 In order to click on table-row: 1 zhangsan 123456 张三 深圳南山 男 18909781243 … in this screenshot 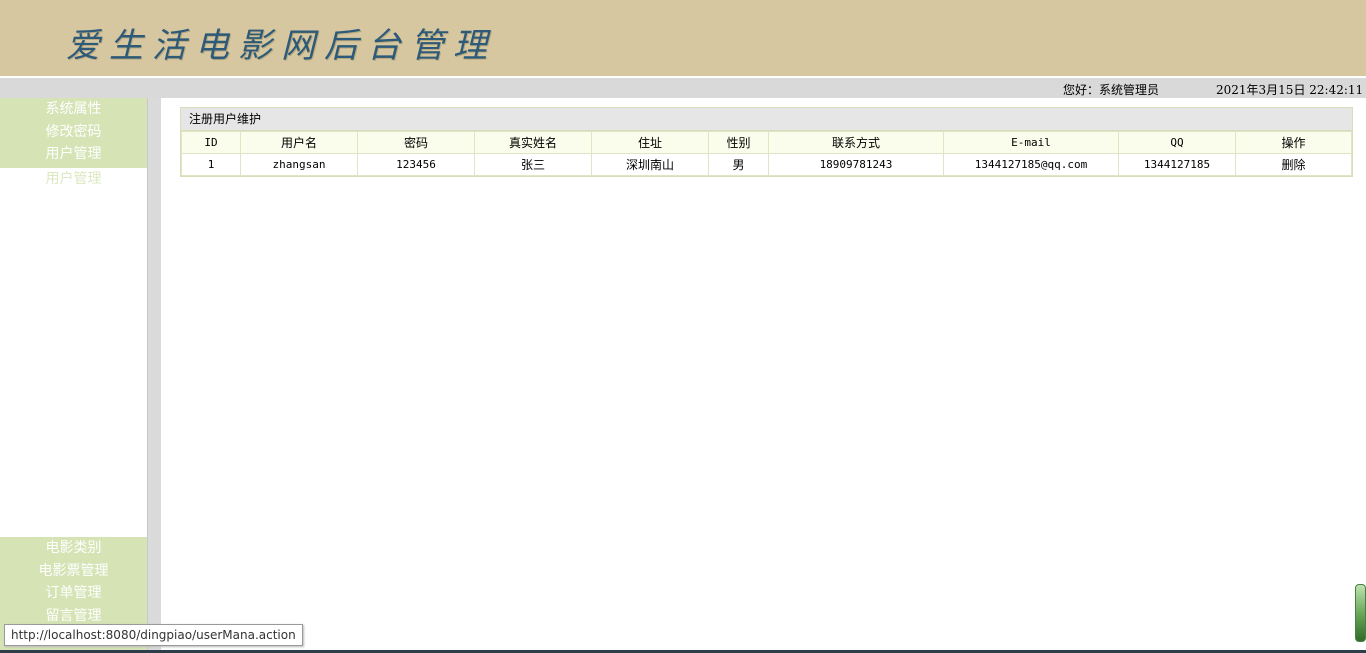, I will do `click(766, 164)`.